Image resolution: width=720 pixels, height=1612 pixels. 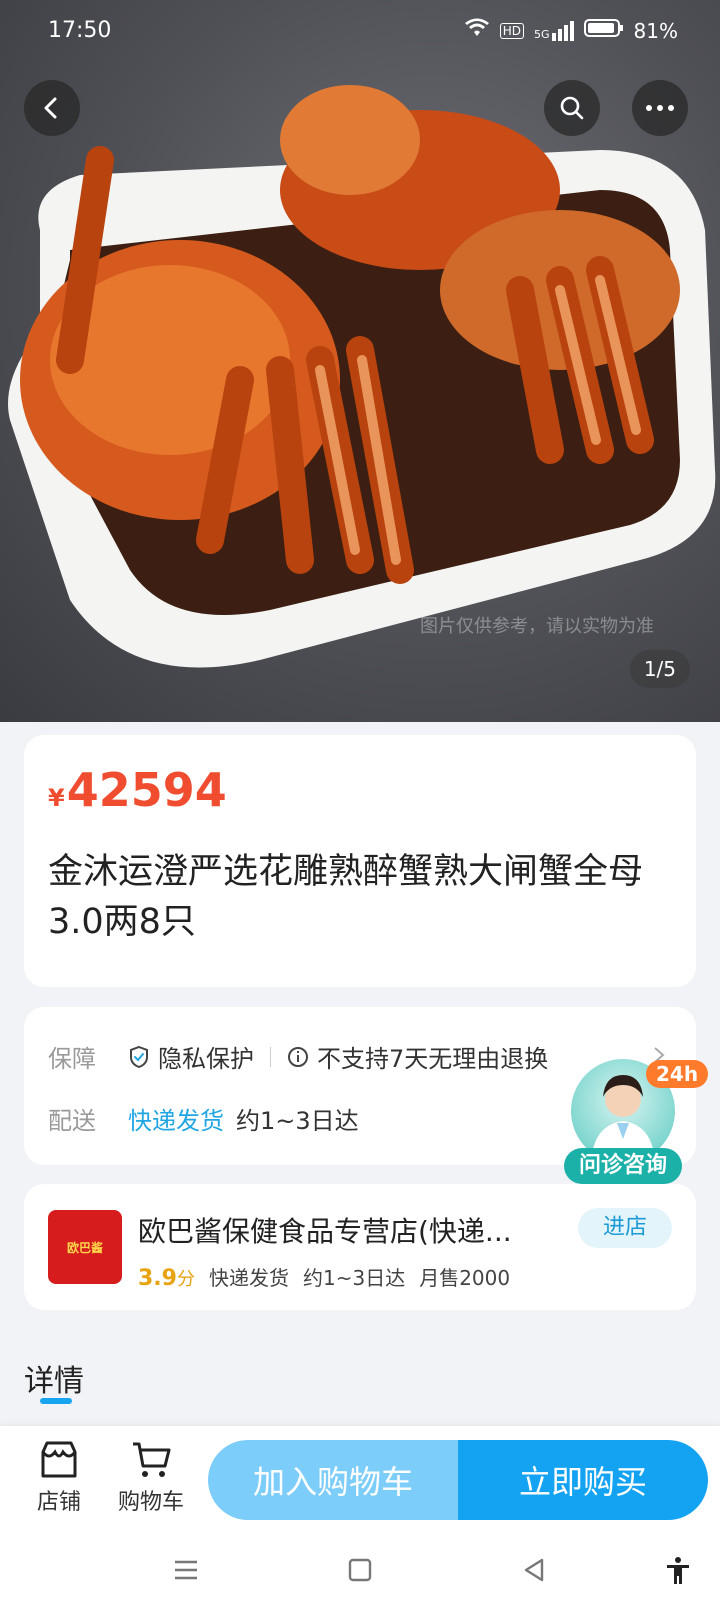 What do you see at coordinates (176, 1121) in the screenshot?
I see `delivery-method: 快递发货` at bounding box center [176, 1121].